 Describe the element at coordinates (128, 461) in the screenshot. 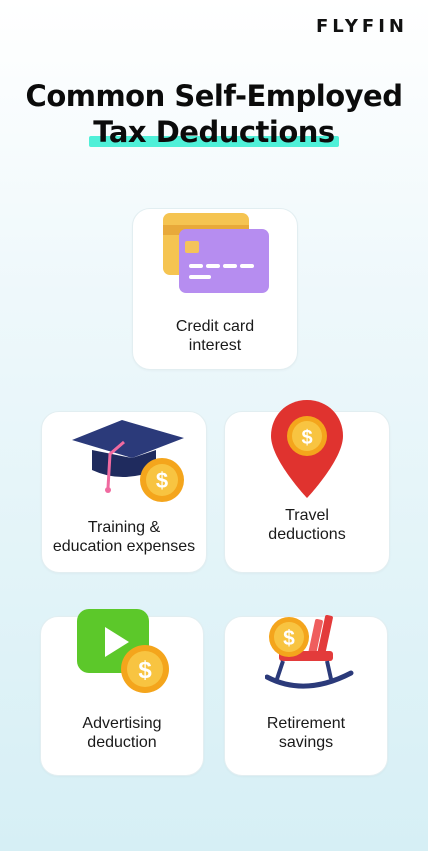

I see `graduation-cap-icon: $` at that location.